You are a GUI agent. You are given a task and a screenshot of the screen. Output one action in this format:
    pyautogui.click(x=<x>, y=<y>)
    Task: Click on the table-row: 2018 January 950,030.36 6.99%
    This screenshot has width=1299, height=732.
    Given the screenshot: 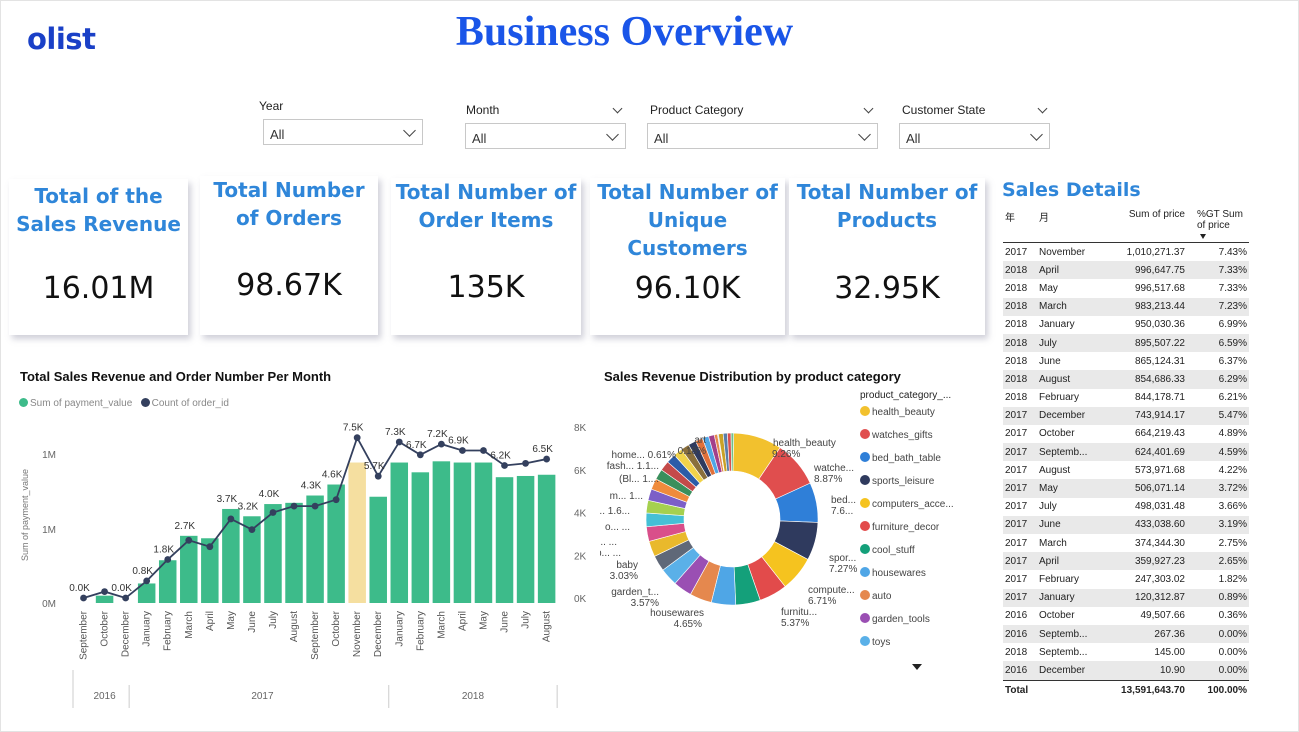 What is the action you would take?
    pyautogui.click(x=1126, y=325)
    